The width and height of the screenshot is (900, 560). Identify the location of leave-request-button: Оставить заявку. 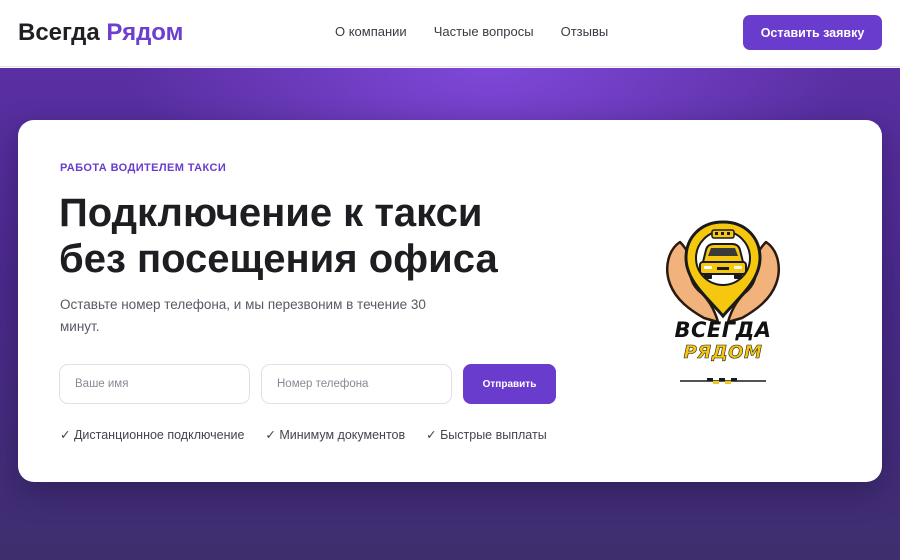
(812, 32).